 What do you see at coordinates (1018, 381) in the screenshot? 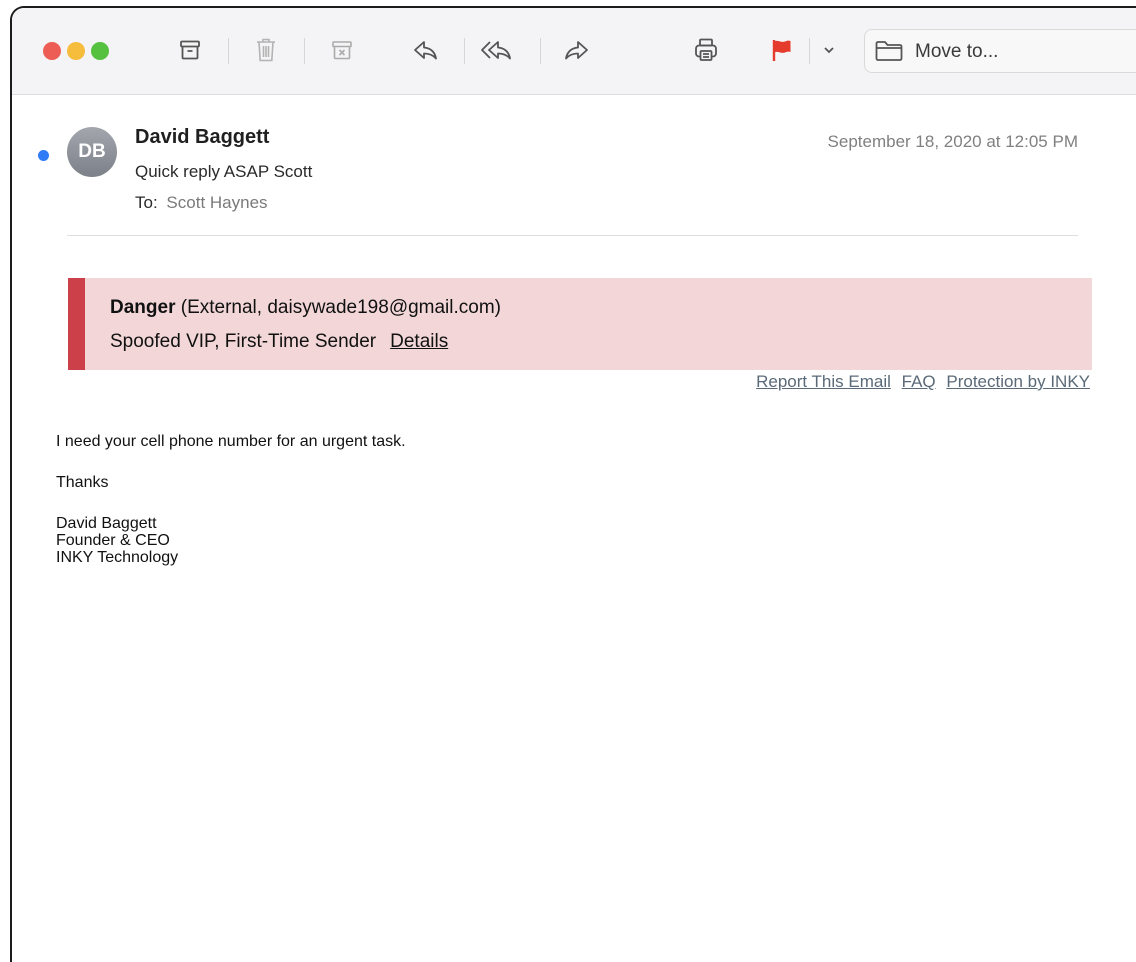
I see `protection-link: Protection by INKY` at bounding box center [1018, 381].